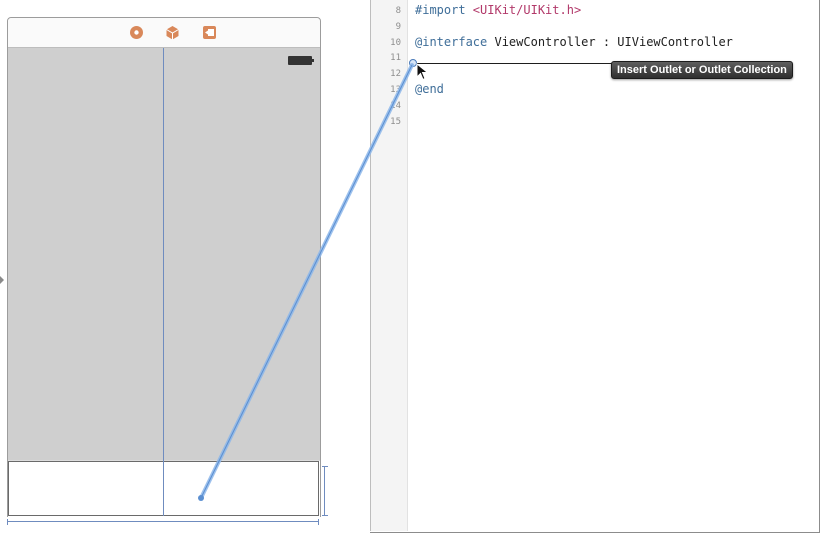 Image resolution: width=820 pixels, height=533 pixels. What do you see at coordinates (610, 41) in the screenshot?
I see `code-token: ViewController : UIViewController` at bounding box center [610, 41].